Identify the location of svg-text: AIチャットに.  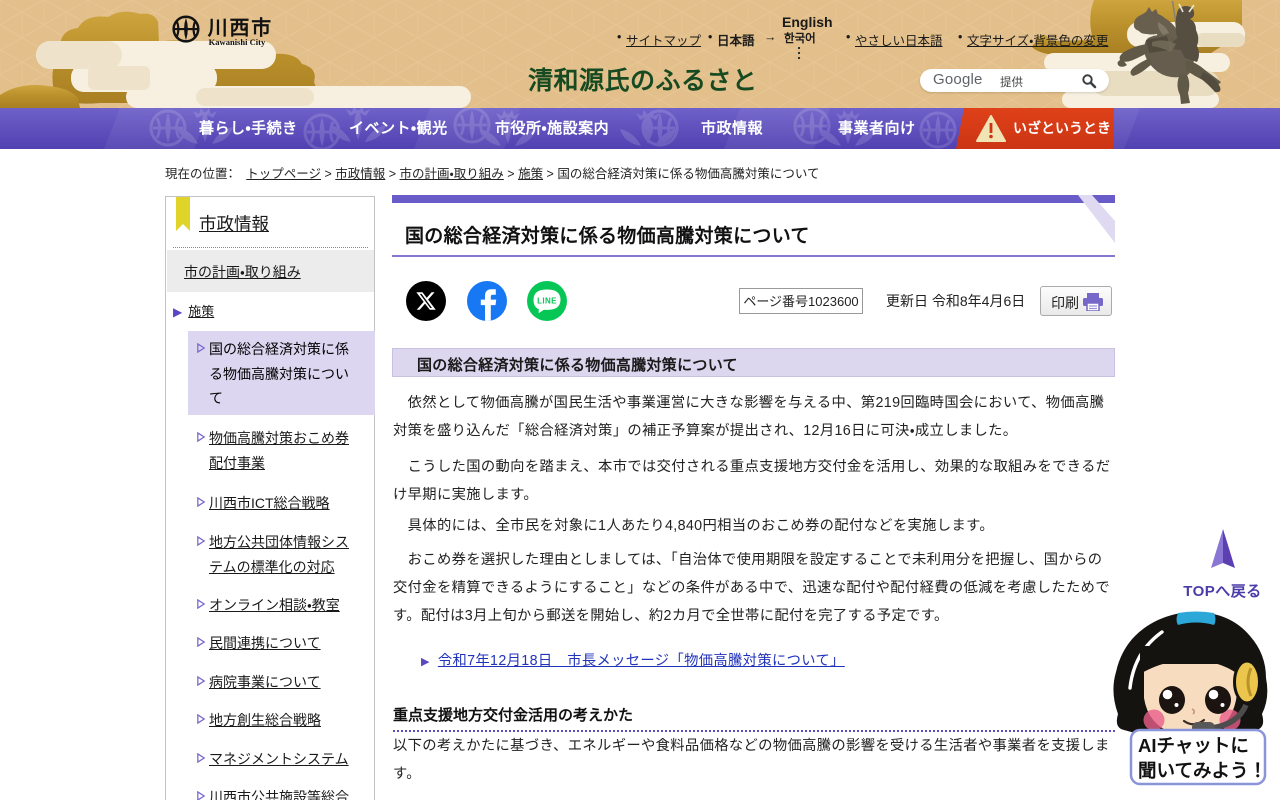
(1193, 745).